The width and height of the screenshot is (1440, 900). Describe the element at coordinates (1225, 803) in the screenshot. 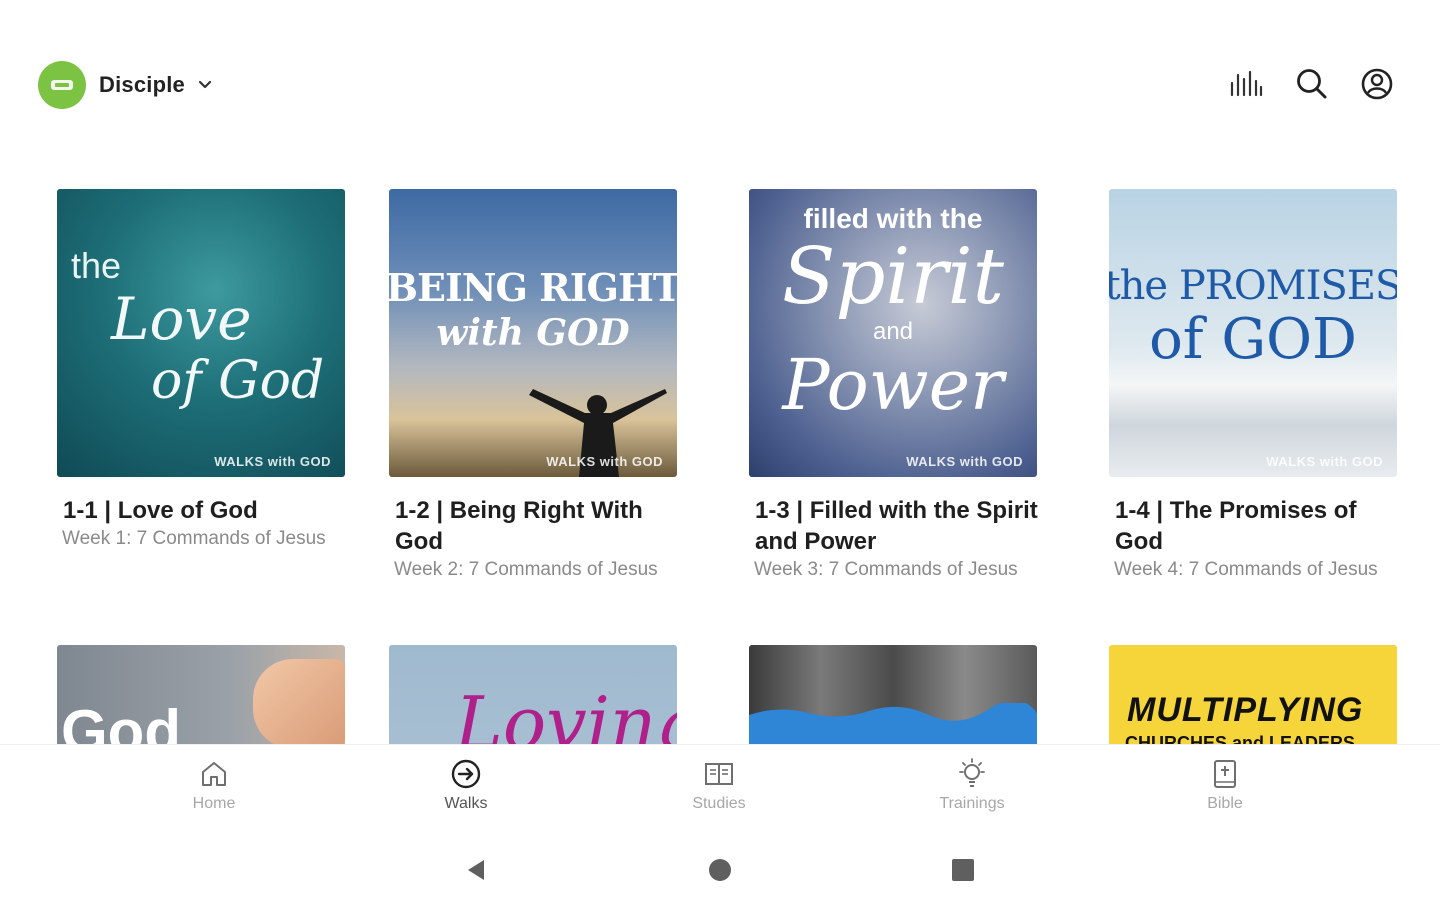

I see `nav-label: Bible` at that location.